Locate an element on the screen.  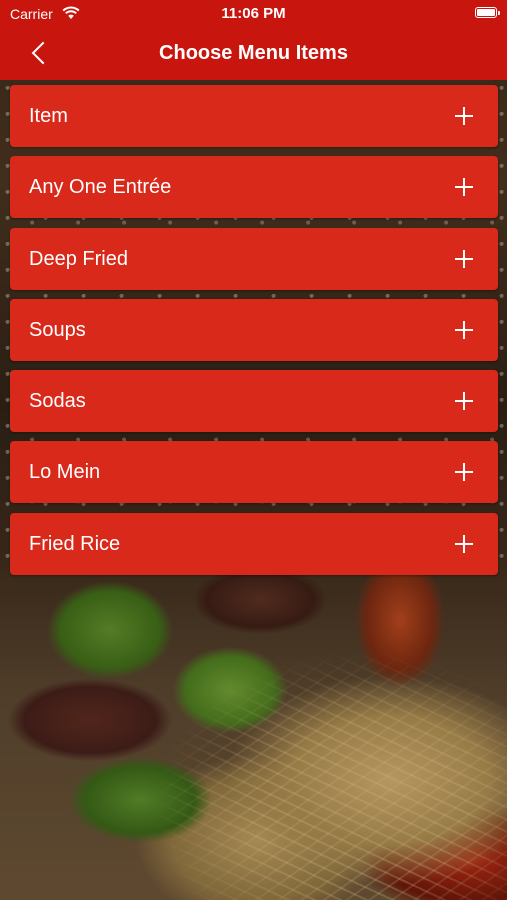
menu-category-sodas: Sodas is located at coordinates (254, 401).